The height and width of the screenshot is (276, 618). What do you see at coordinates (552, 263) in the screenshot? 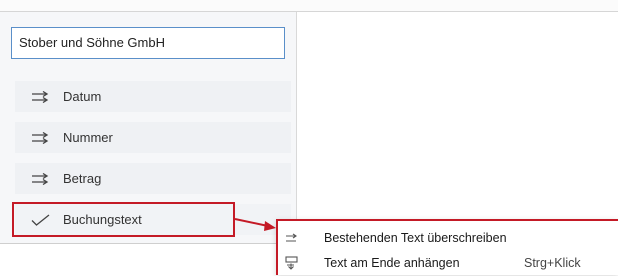
I see `menu-item-shortcut: Strg+Klick` at bounding box center [552, 263].